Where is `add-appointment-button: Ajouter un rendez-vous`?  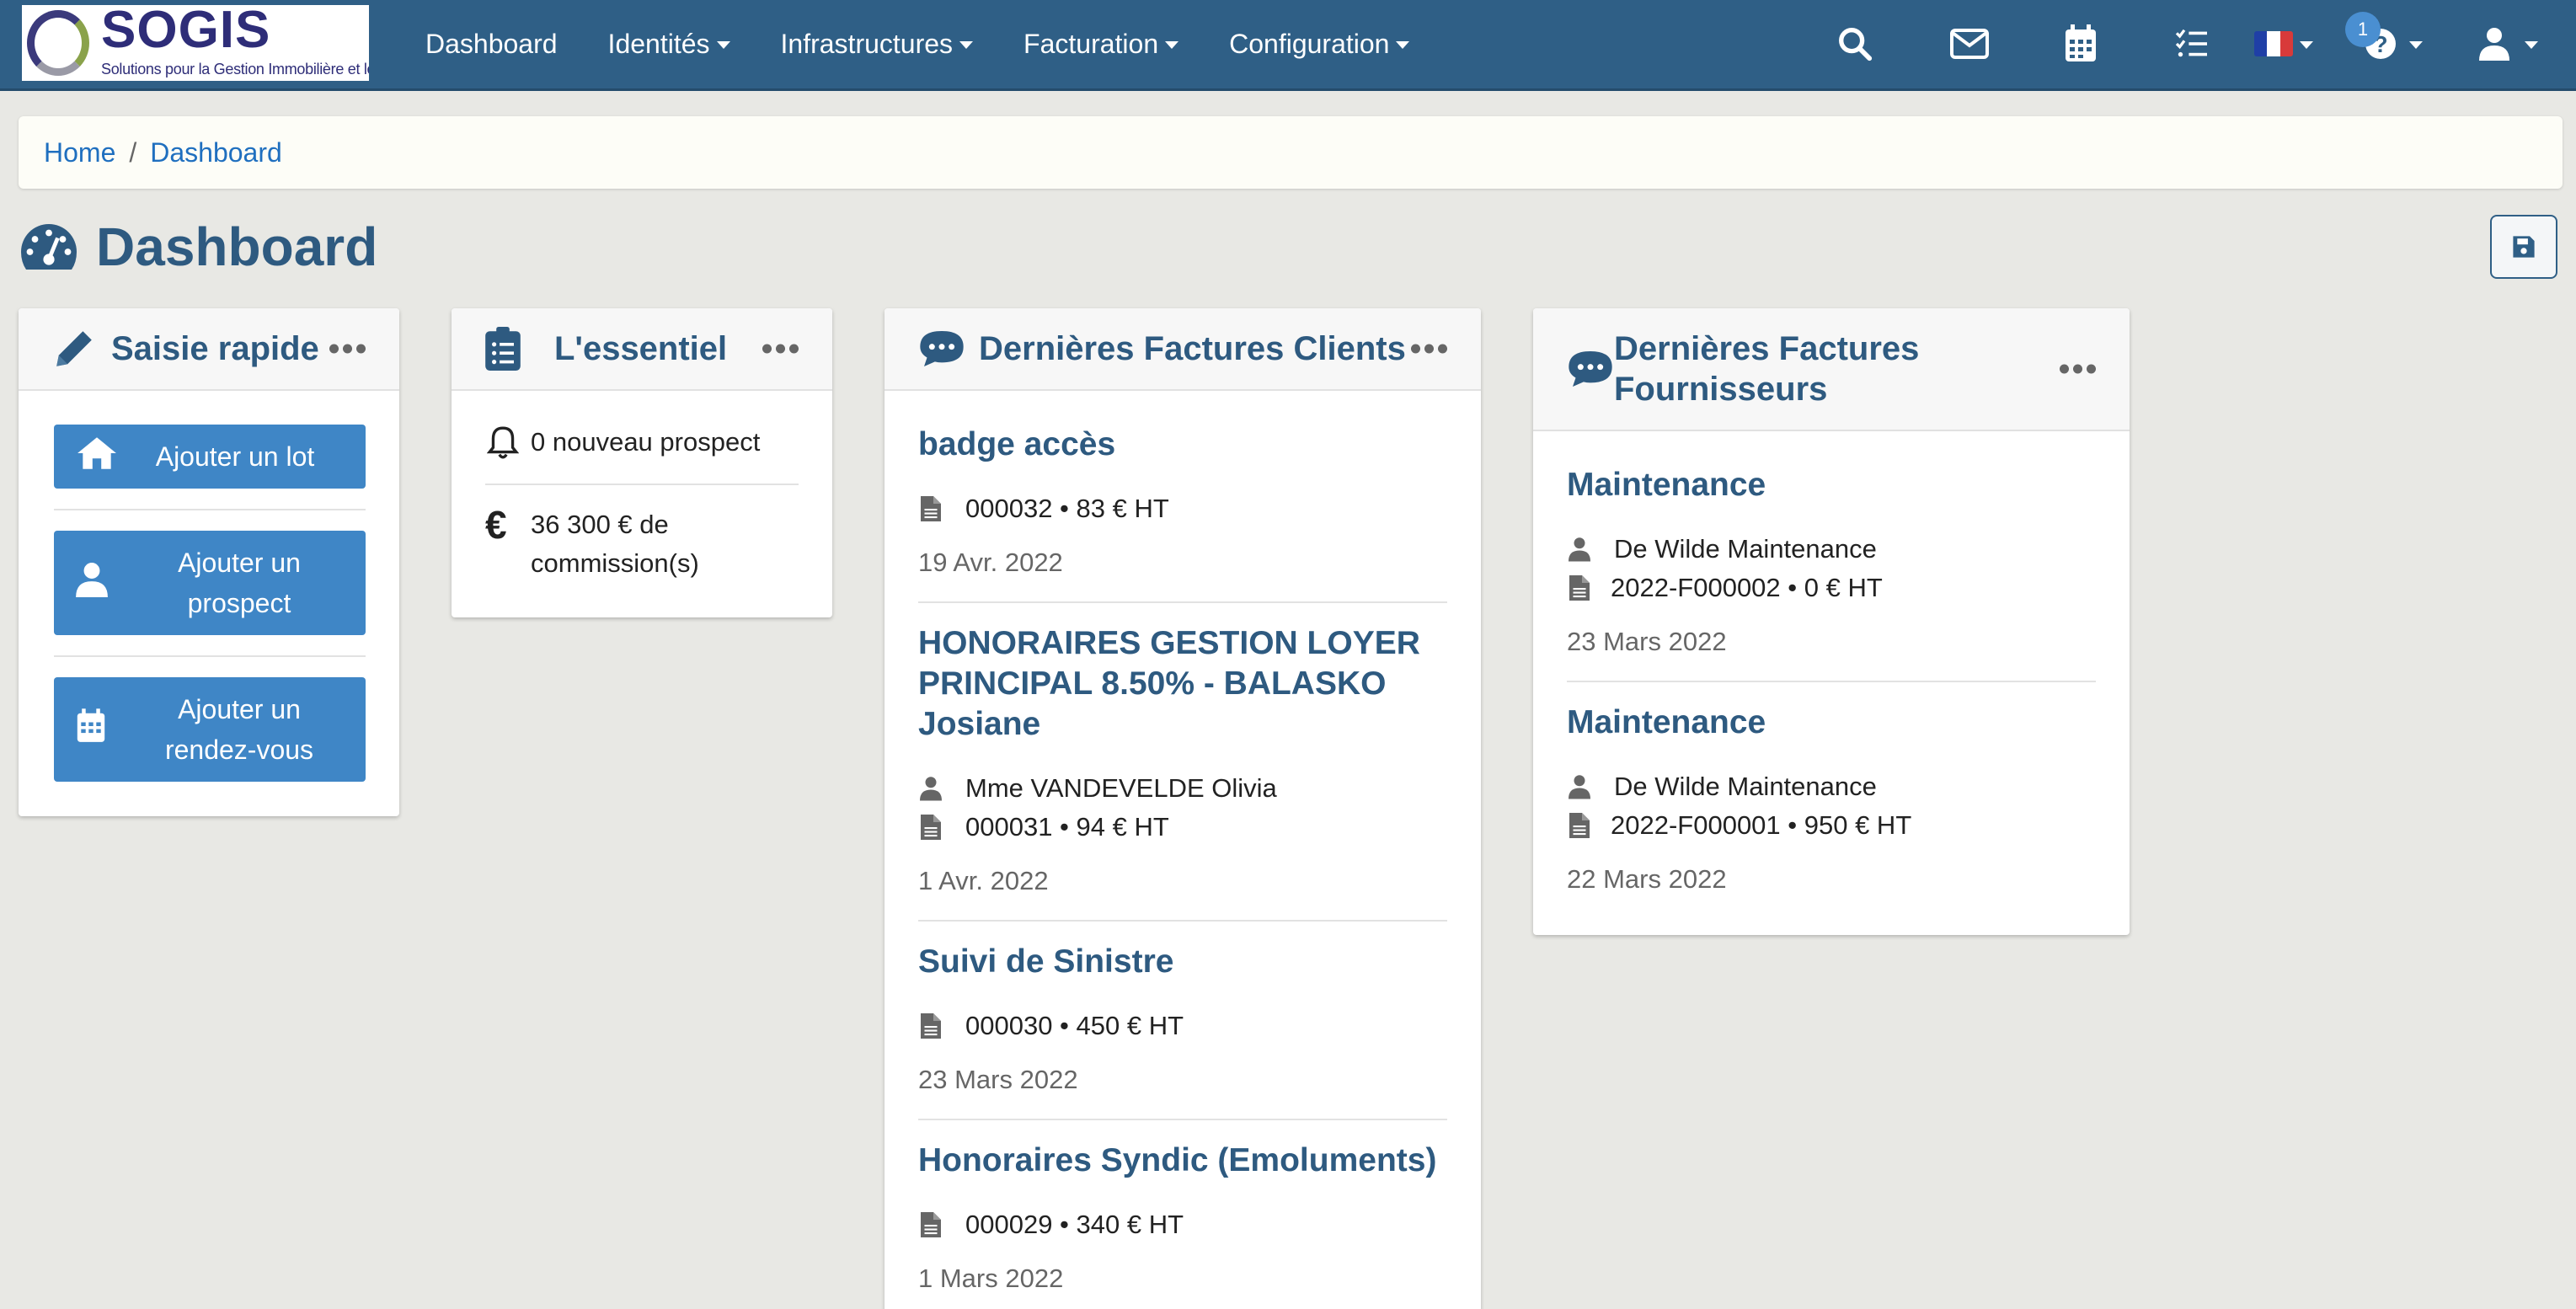 add-appointment-button: Ajouter un rendez-vous is located at coordinates (210, 729).